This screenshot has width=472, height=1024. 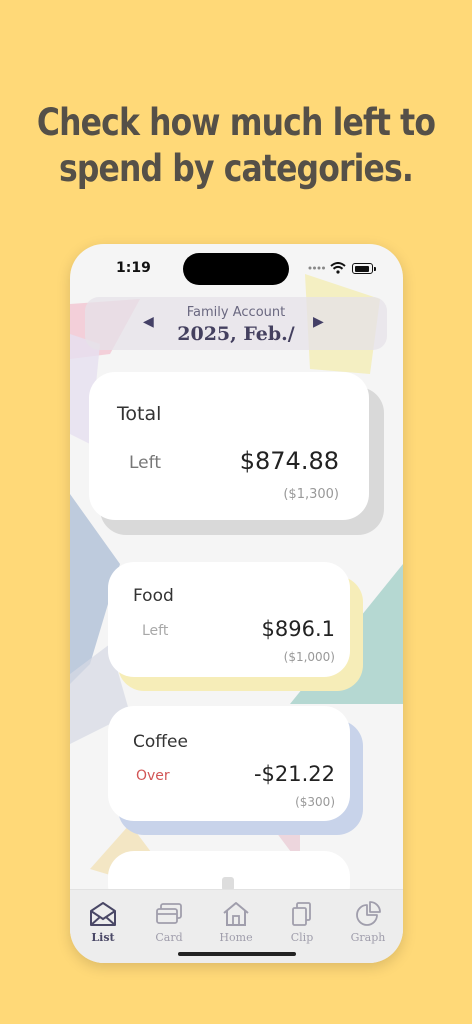 What do you see at coordinates (155, 631) in the screenshot?
I see `food-left-label: Left` at bounding box center [155, 631].